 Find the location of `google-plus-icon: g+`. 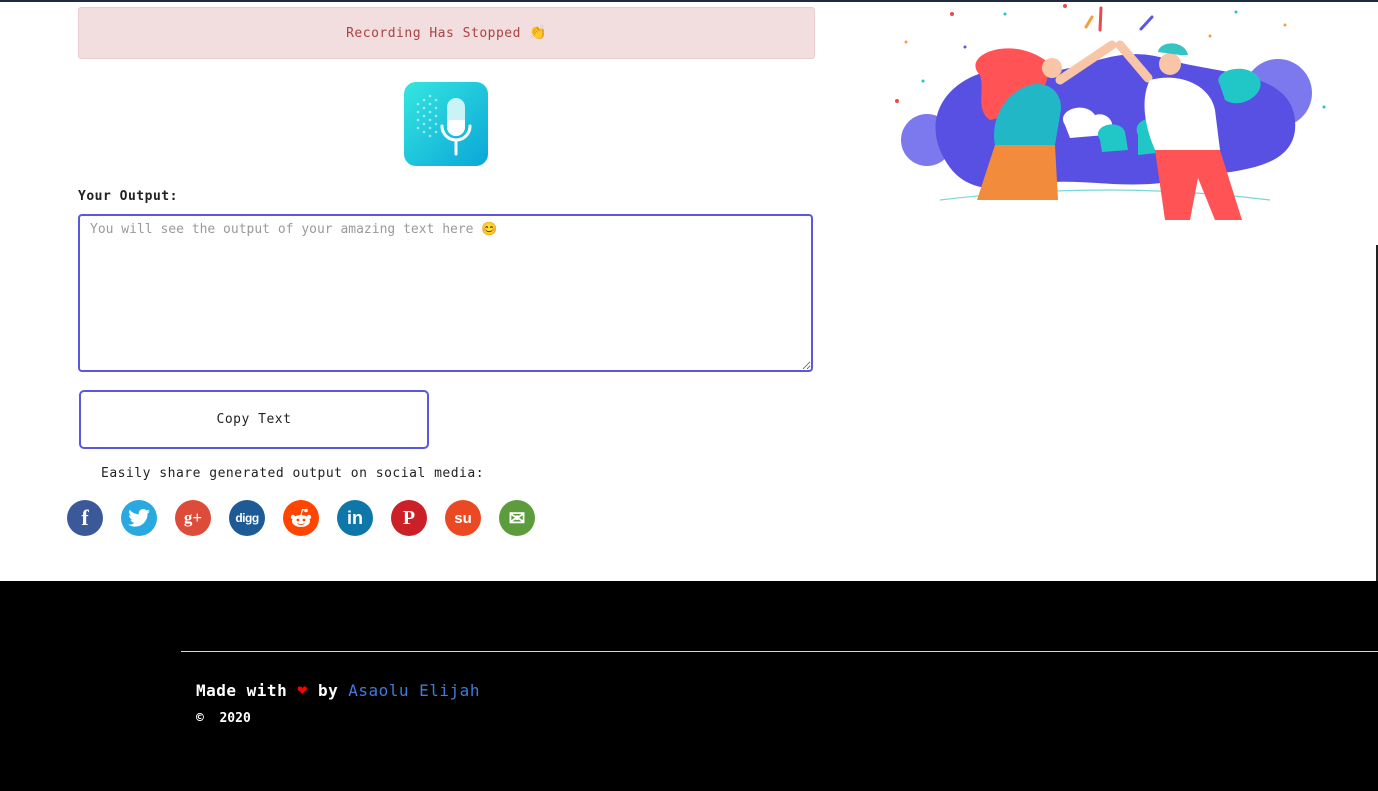

google-plus-icon: g+ is located at coordinates (193, 518).